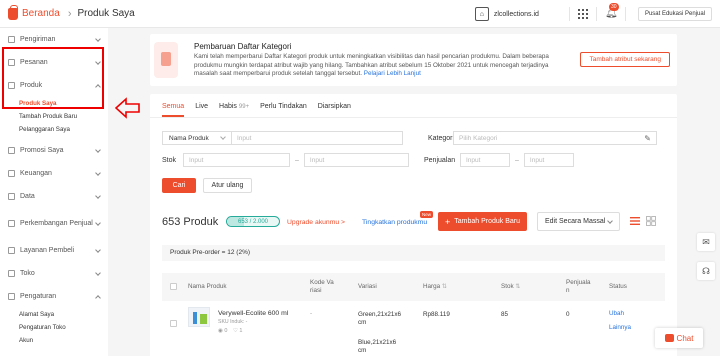  I want to click on upgrade-account-link: Upgrade akunmu >, so click(316, 222).